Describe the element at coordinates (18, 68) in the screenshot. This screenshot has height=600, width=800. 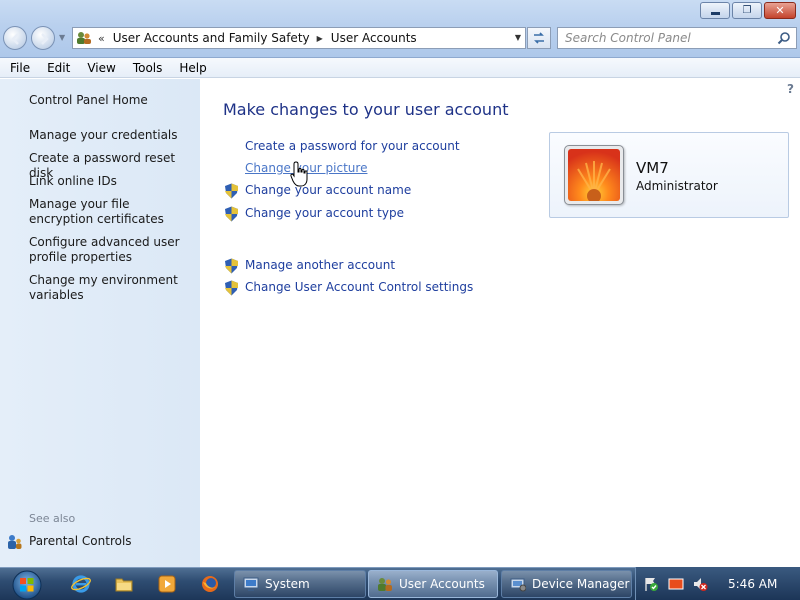
I see `menu-file: File` at that location.